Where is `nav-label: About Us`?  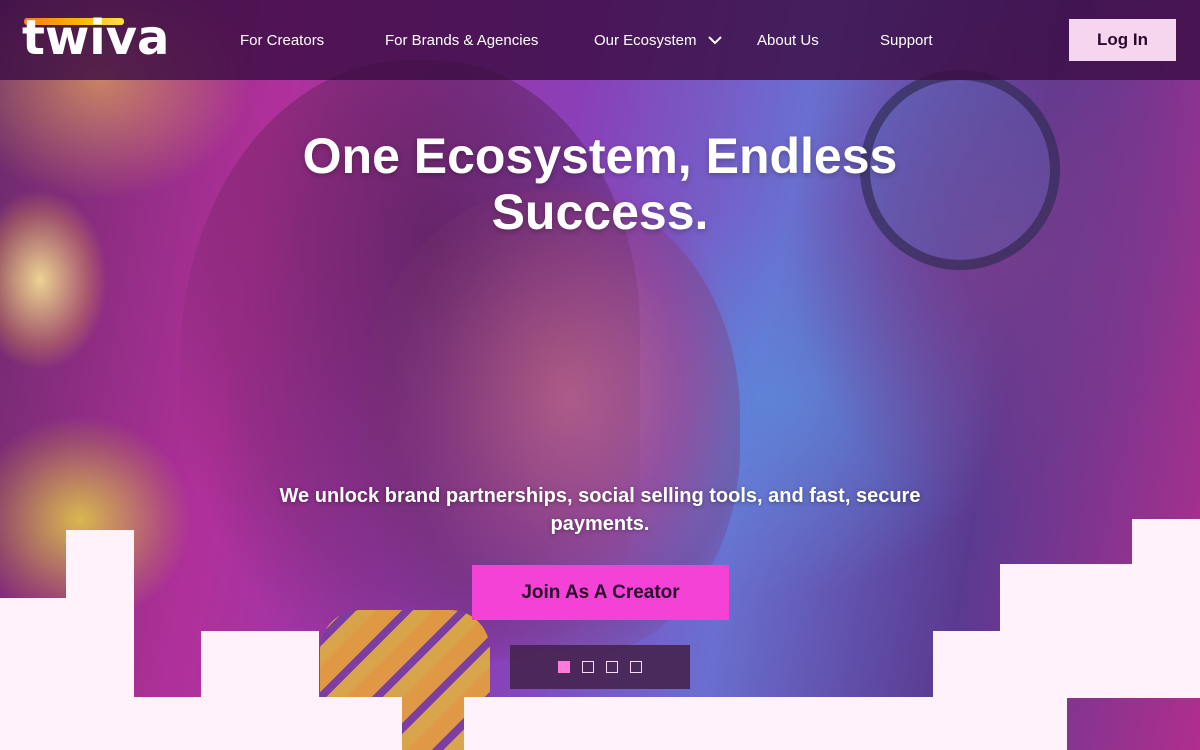
nav-label: About Us is located at coordinates (788, 40).